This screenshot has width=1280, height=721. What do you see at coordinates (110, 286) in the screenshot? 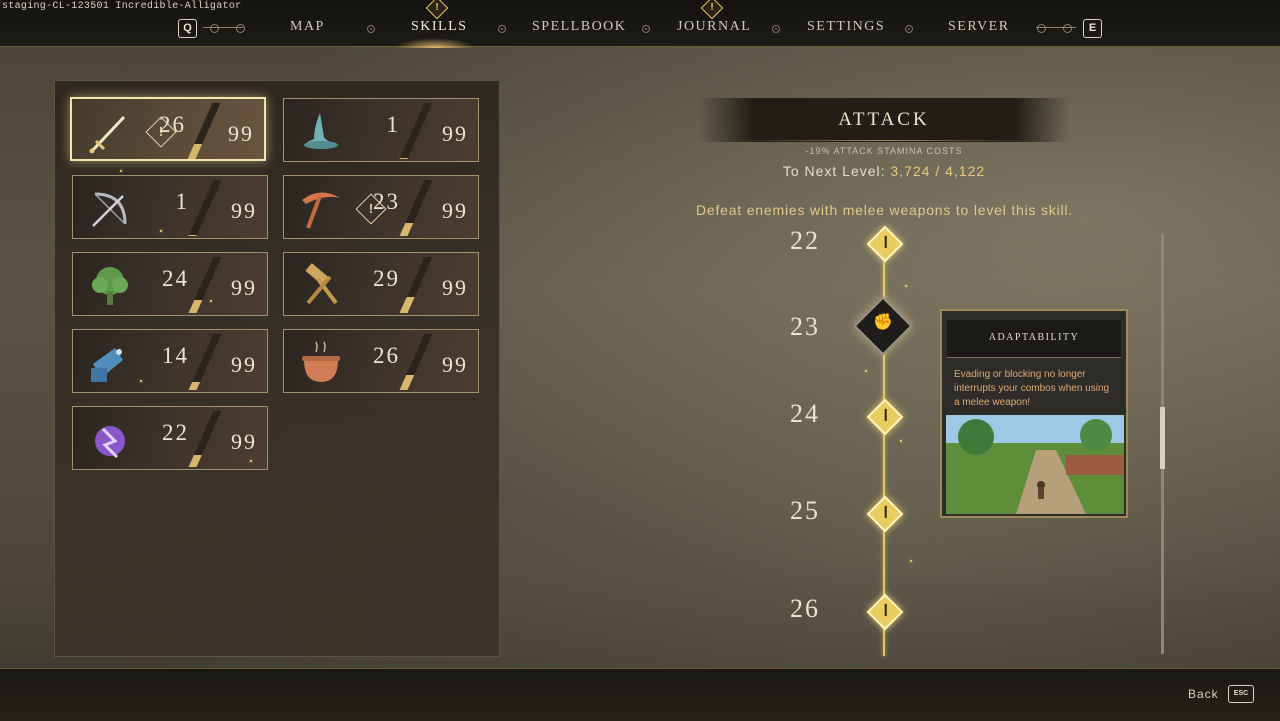
I see `tree-icon` at bounding box center [110, 286].